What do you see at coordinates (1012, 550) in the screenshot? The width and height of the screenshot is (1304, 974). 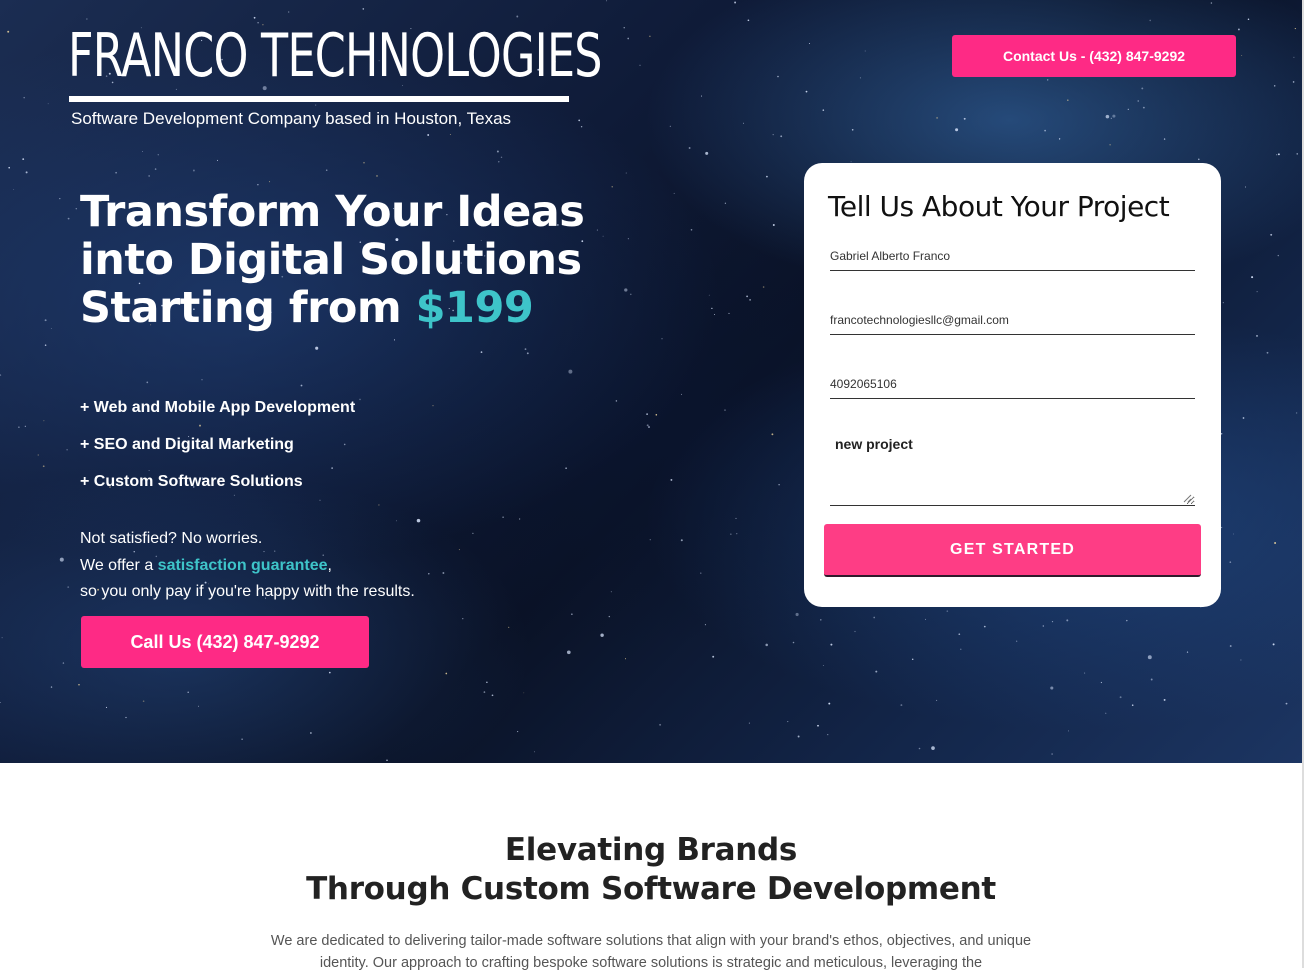 I see `get-started-button: GET STARTED` at bounding box center [1012, 550].